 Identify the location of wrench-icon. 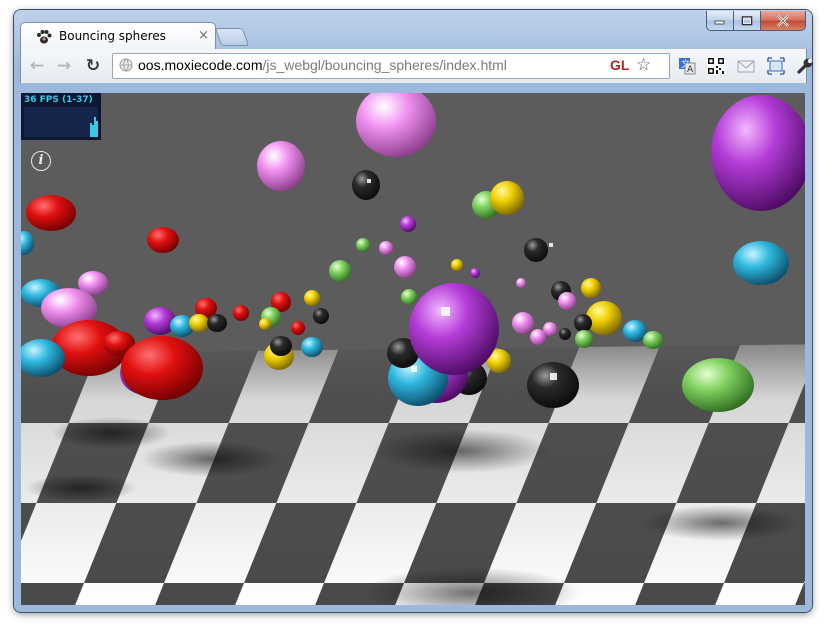
(805, 66).